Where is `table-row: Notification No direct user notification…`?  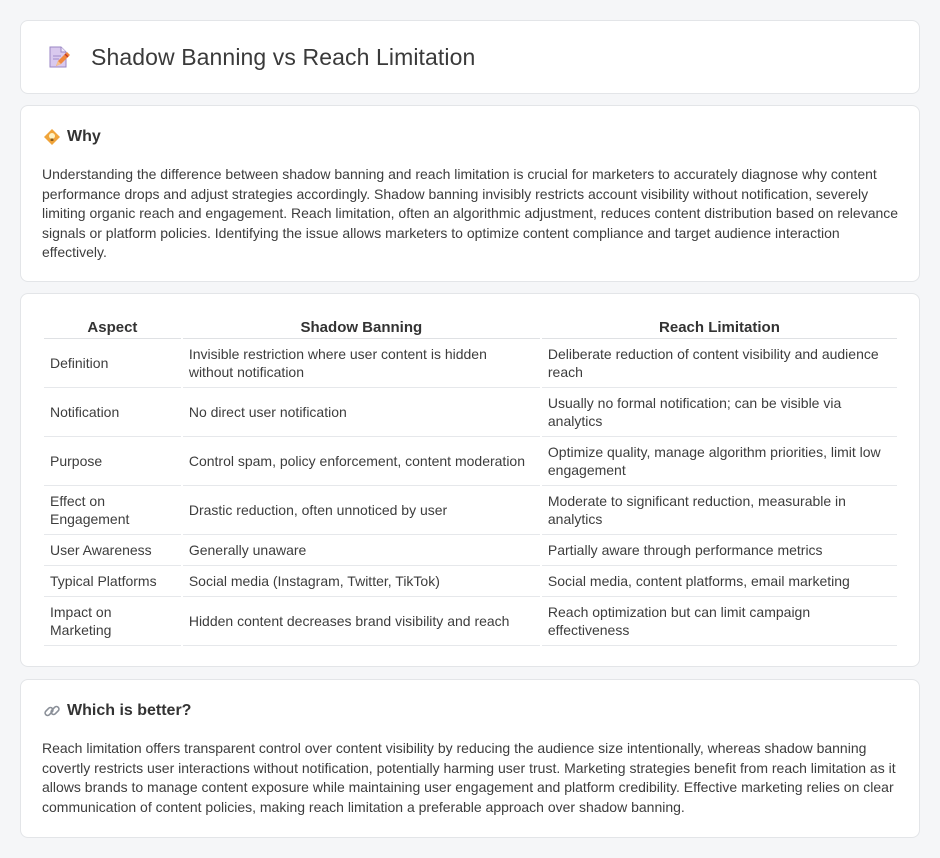 table-row: Notification No direct user notification… is located at coordinates (470, 412).